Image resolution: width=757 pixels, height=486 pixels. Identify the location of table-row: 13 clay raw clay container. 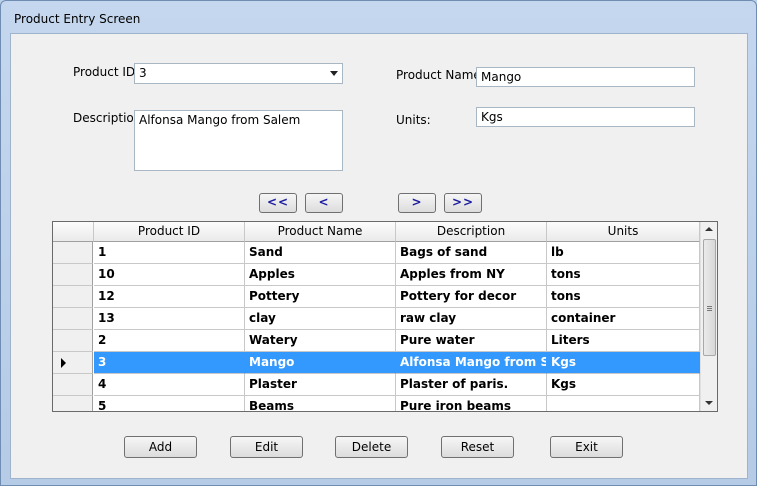
(376, 319).